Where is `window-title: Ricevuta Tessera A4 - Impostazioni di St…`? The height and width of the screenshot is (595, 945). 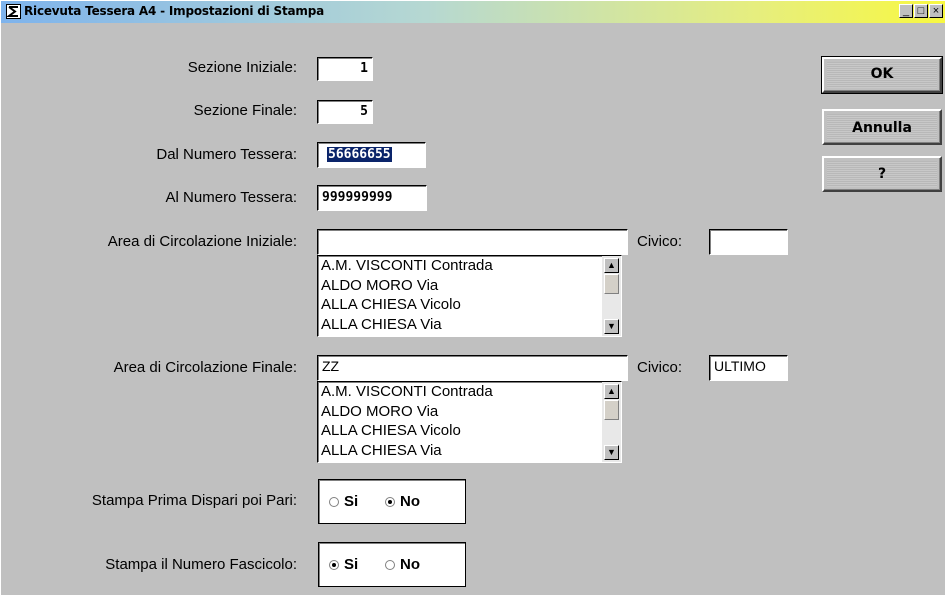
window-title: Ricevuta Tessera A4 - Impostazioni di St… is located at coordinates (174, 11).